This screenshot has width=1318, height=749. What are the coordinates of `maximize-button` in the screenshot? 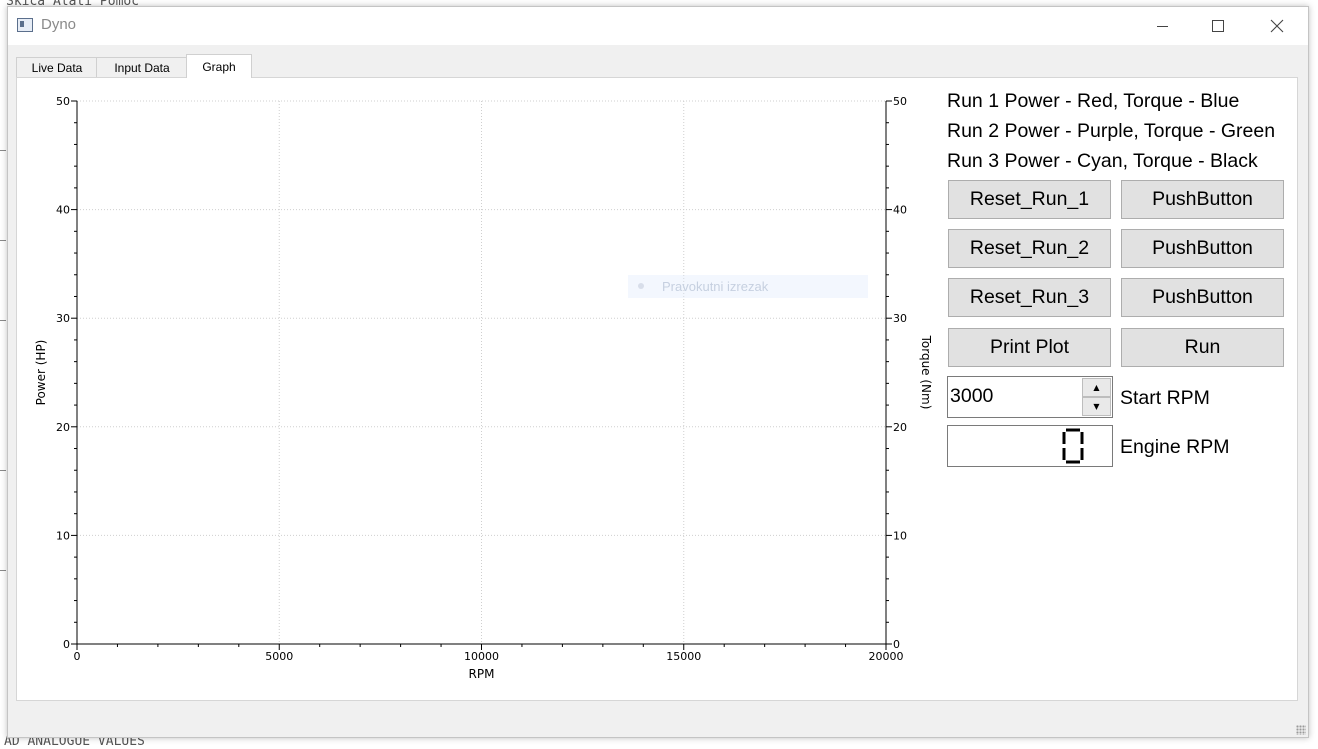 It's located at (1218, 26).